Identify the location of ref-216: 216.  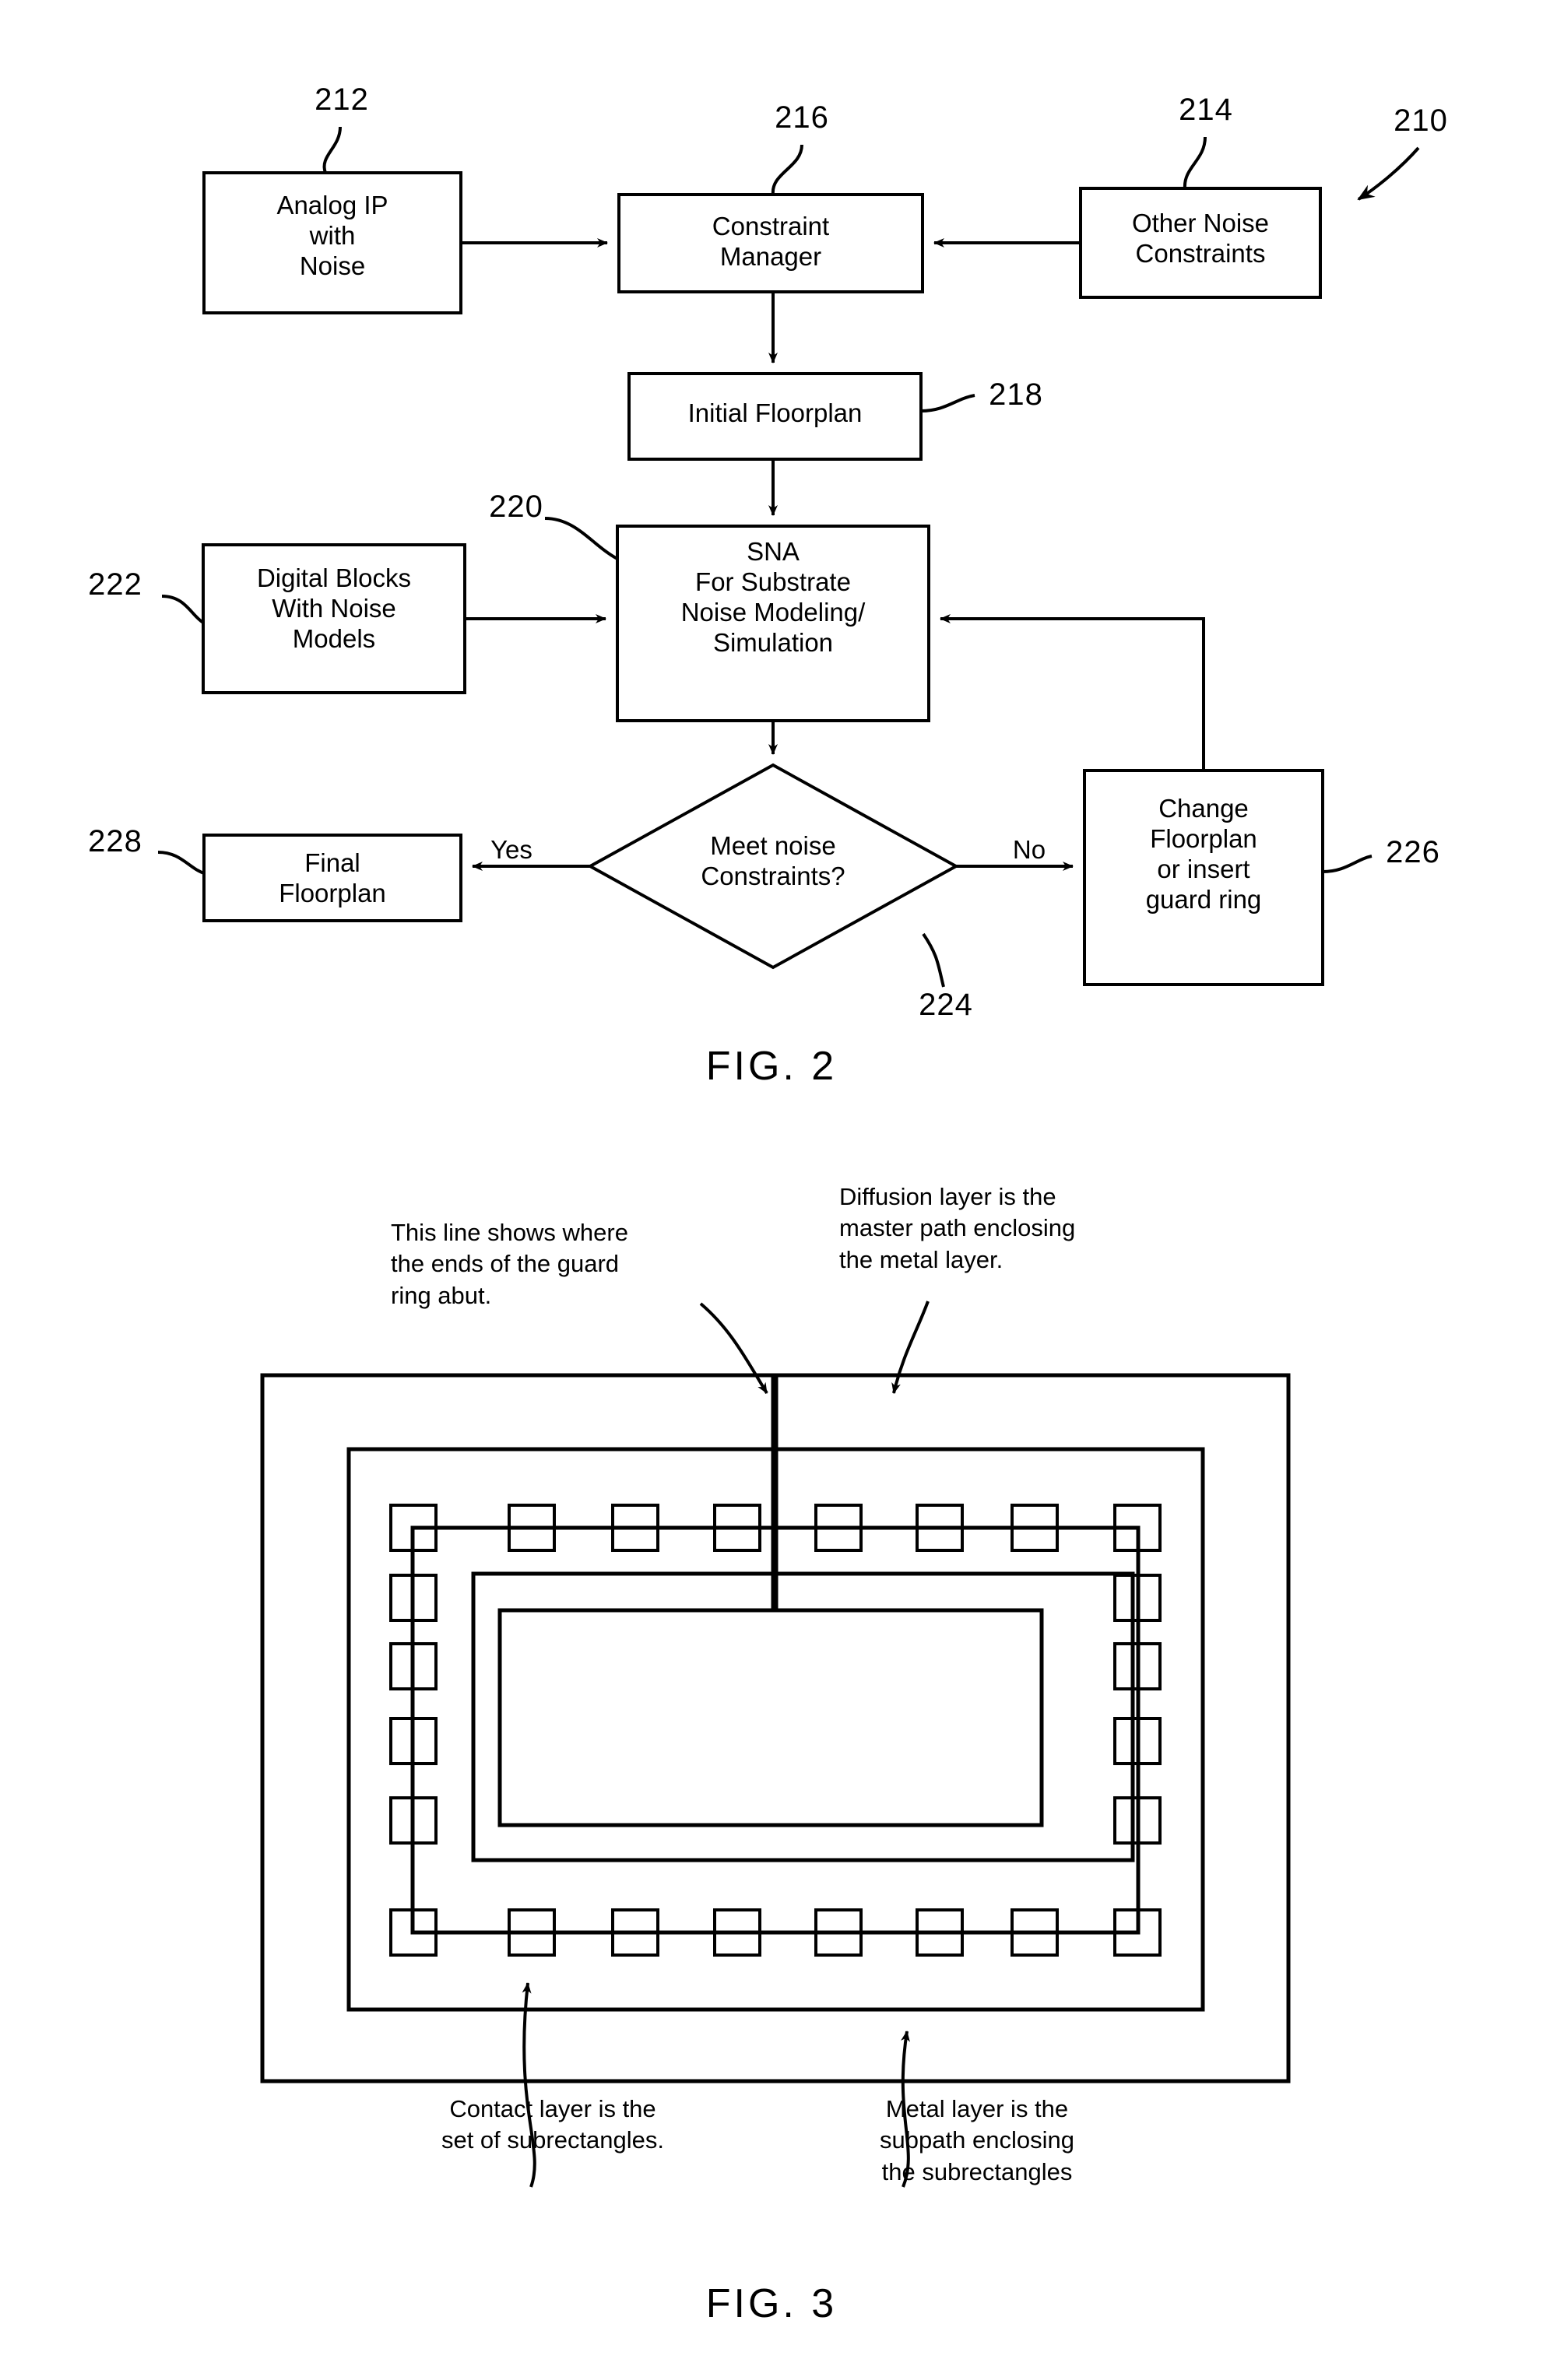
(802, 118).